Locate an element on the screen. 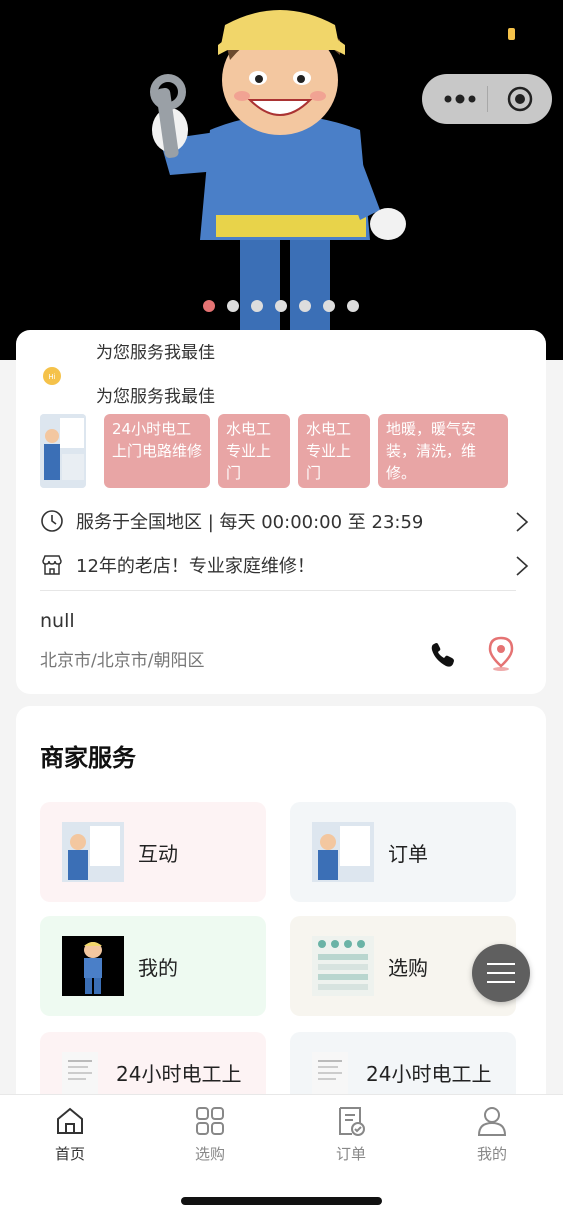  service-tile-interact: 互动 is located at coordinates (153, 852).